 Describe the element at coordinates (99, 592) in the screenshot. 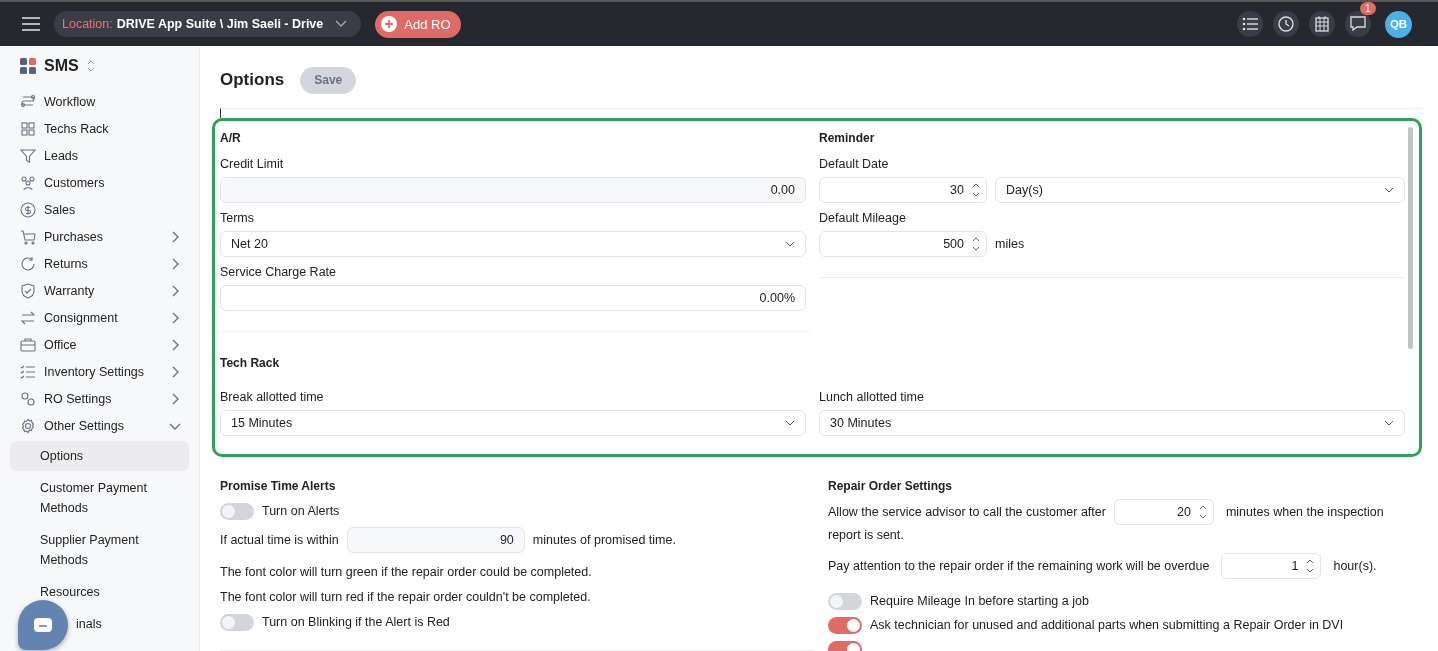

I see `sidebar-subitem: Resources` at that location.